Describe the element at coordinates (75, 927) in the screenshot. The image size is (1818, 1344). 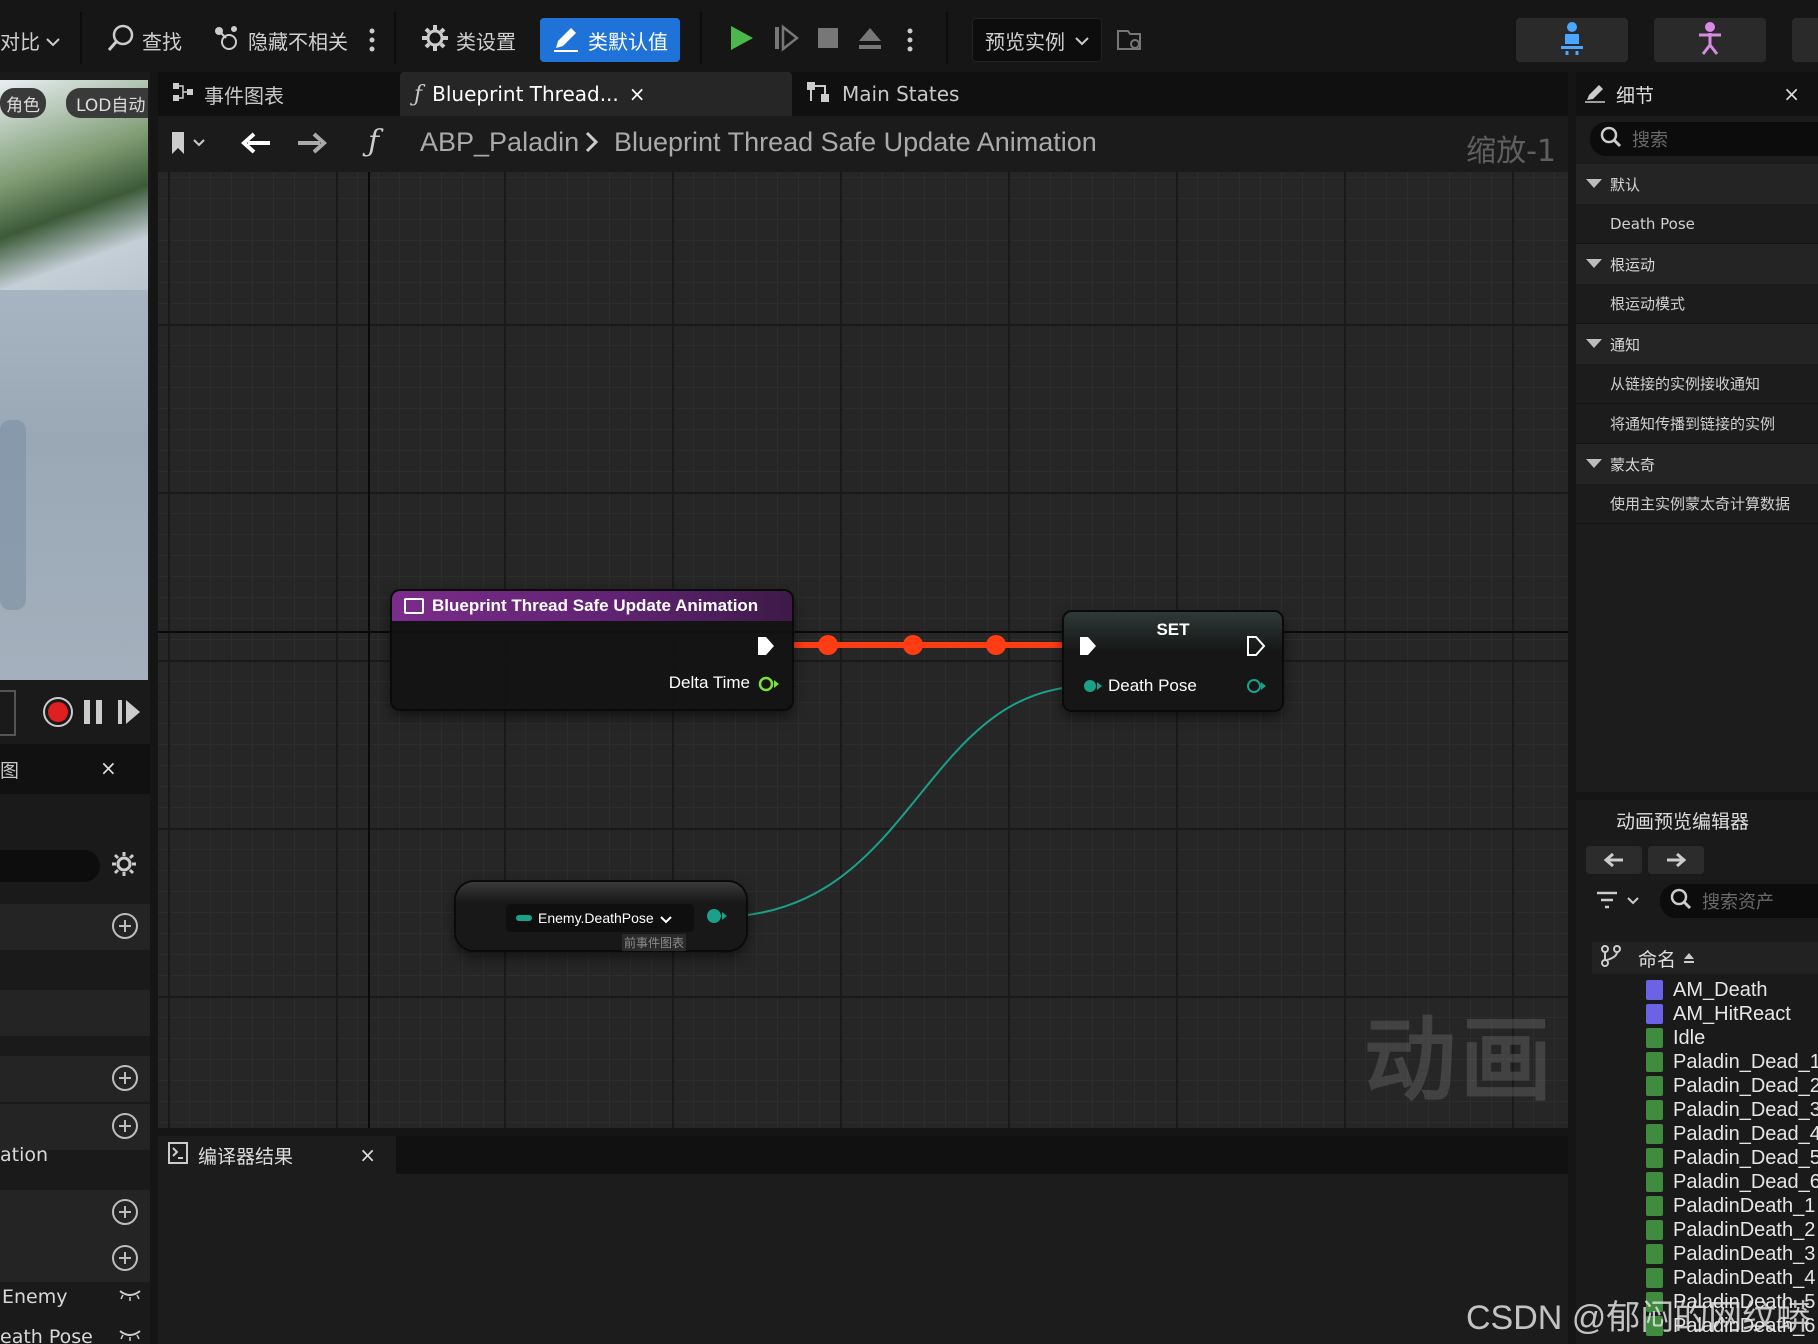
I see `graphs-section` at that location.